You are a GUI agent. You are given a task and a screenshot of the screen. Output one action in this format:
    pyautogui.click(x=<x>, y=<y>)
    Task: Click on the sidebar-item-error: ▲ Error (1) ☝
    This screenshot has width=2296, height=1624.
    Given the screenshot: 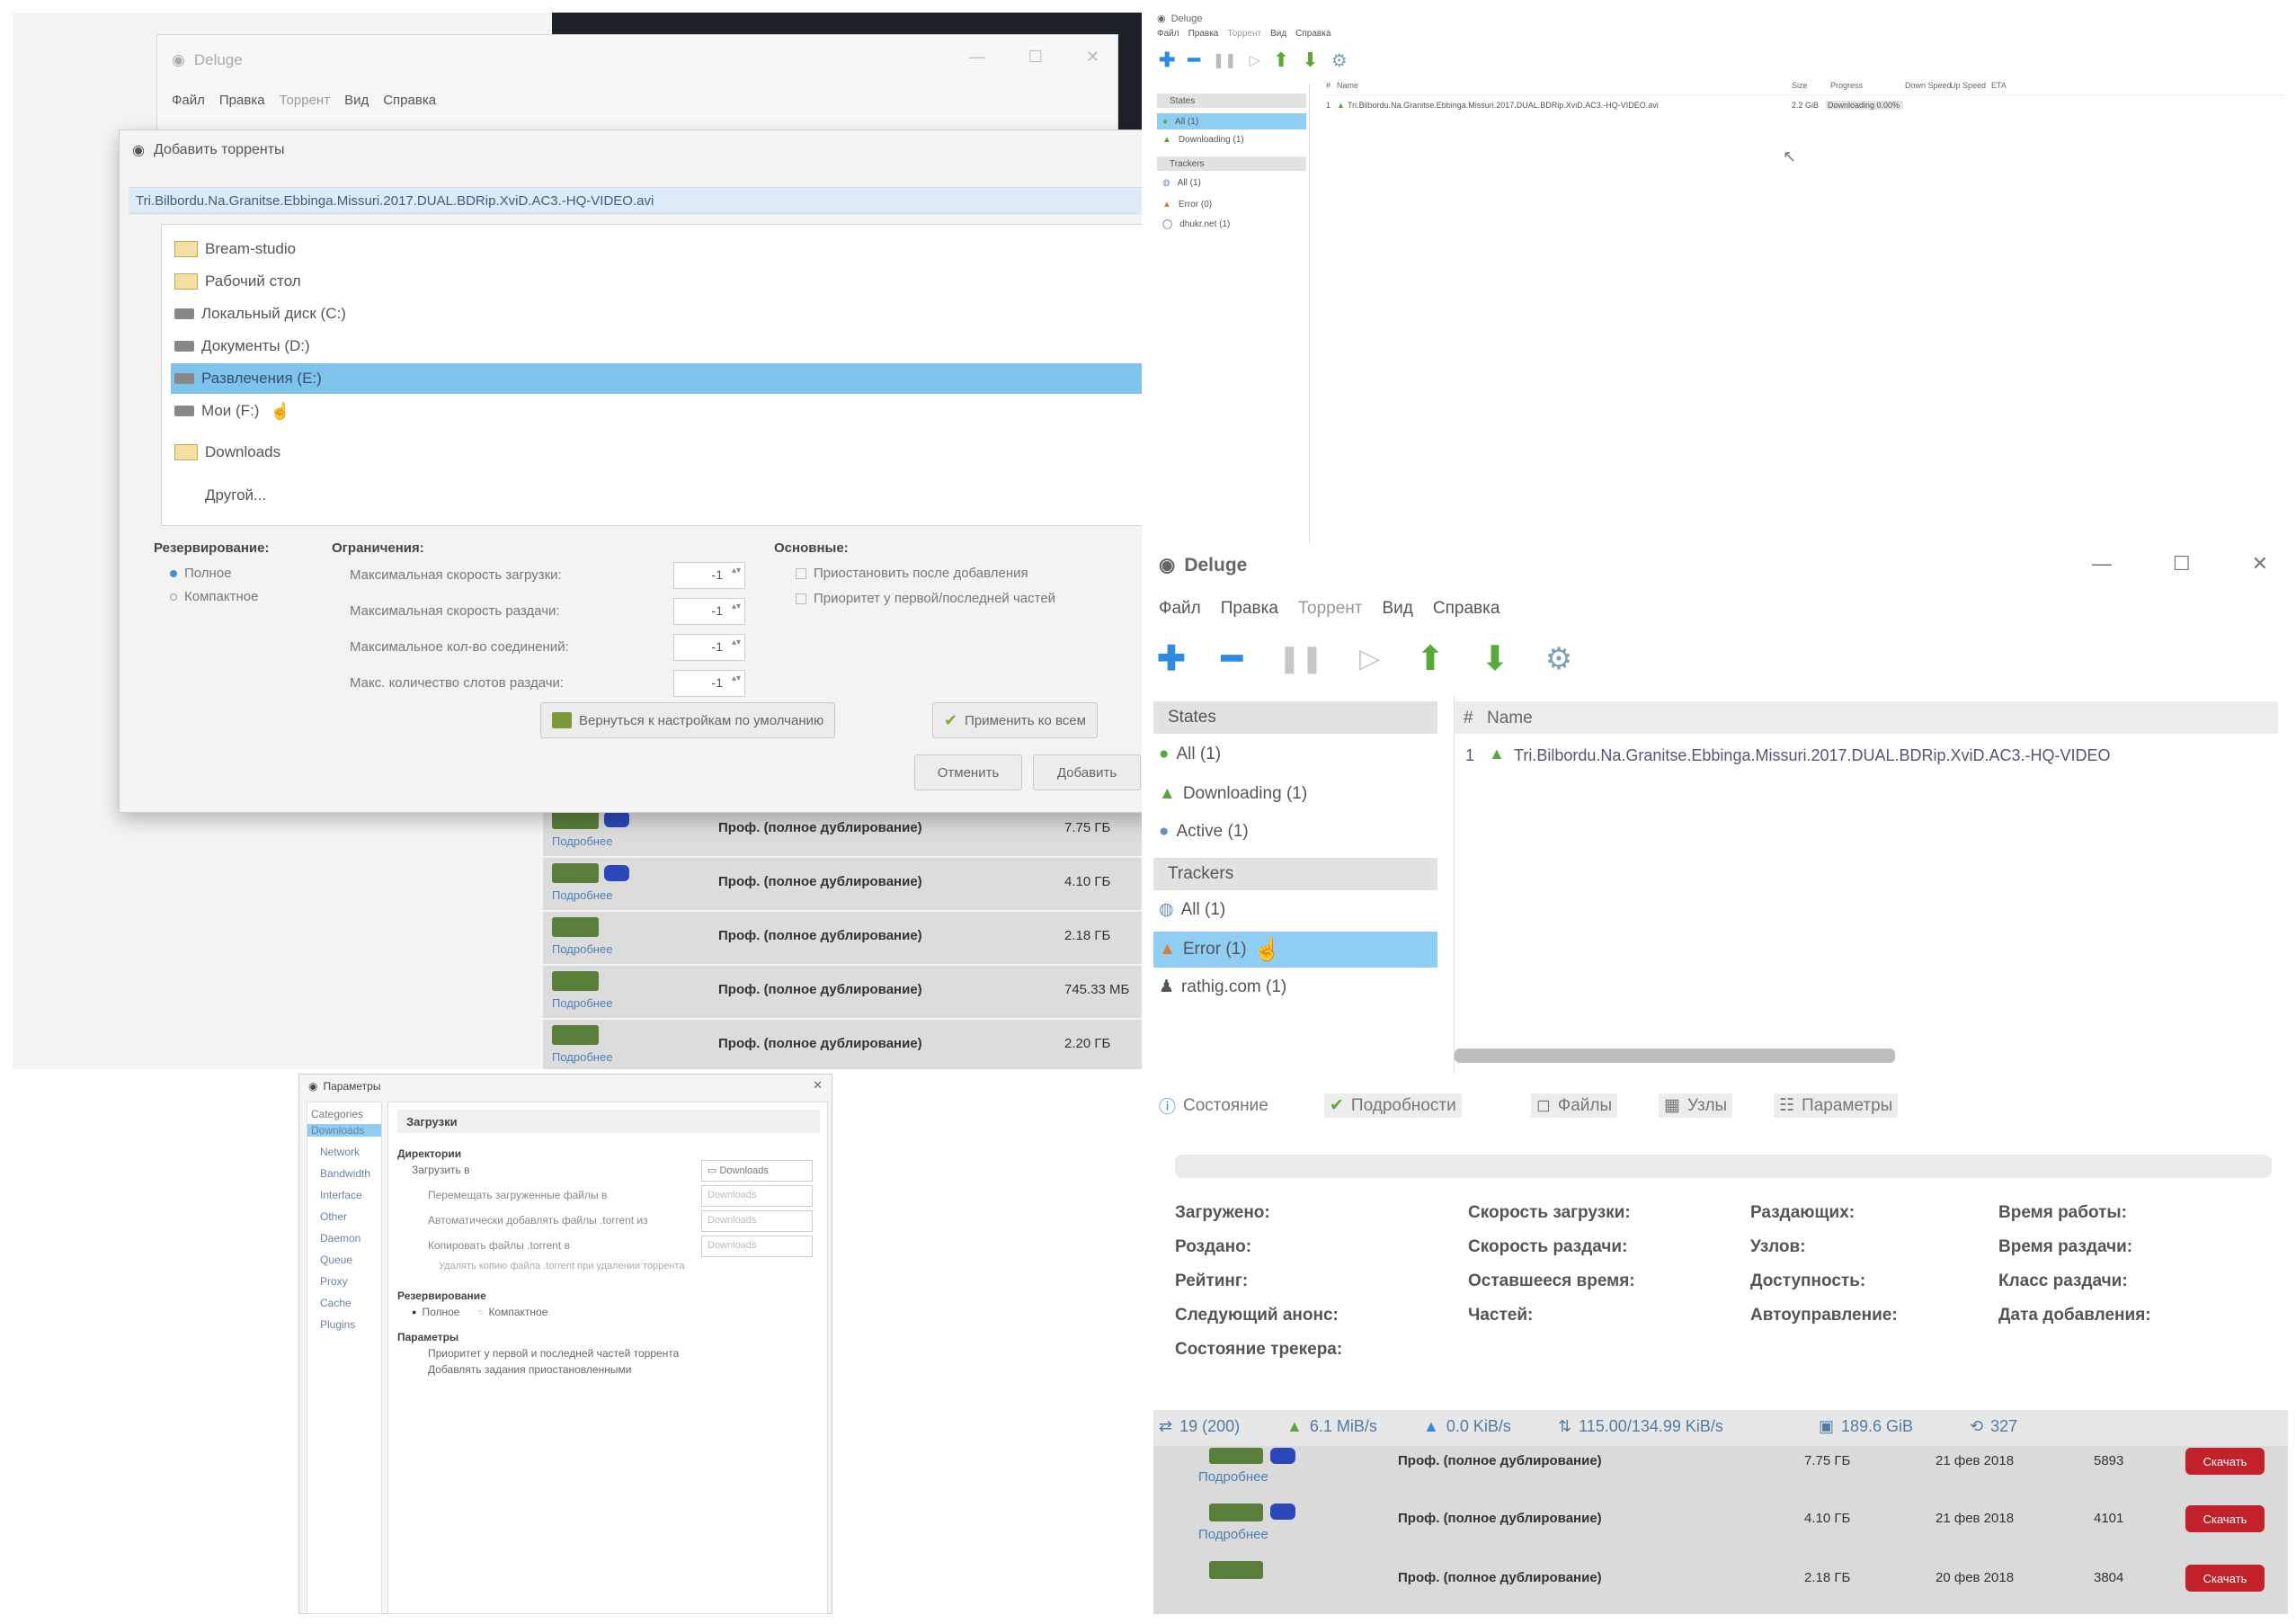 What is the action you would take?
    pyautogui.click(x=1295, y=950)
    